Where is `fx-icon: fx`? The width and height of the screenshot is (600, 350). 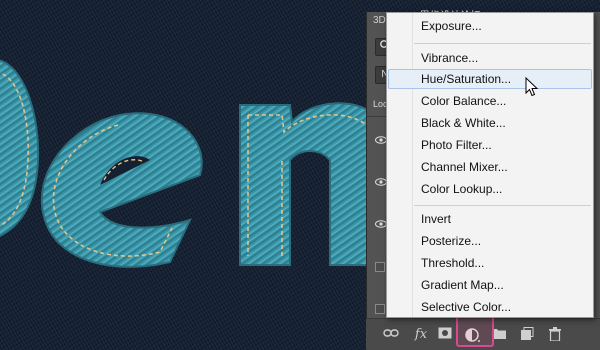
fx-icon: fx is located at coordinates (421, 335).